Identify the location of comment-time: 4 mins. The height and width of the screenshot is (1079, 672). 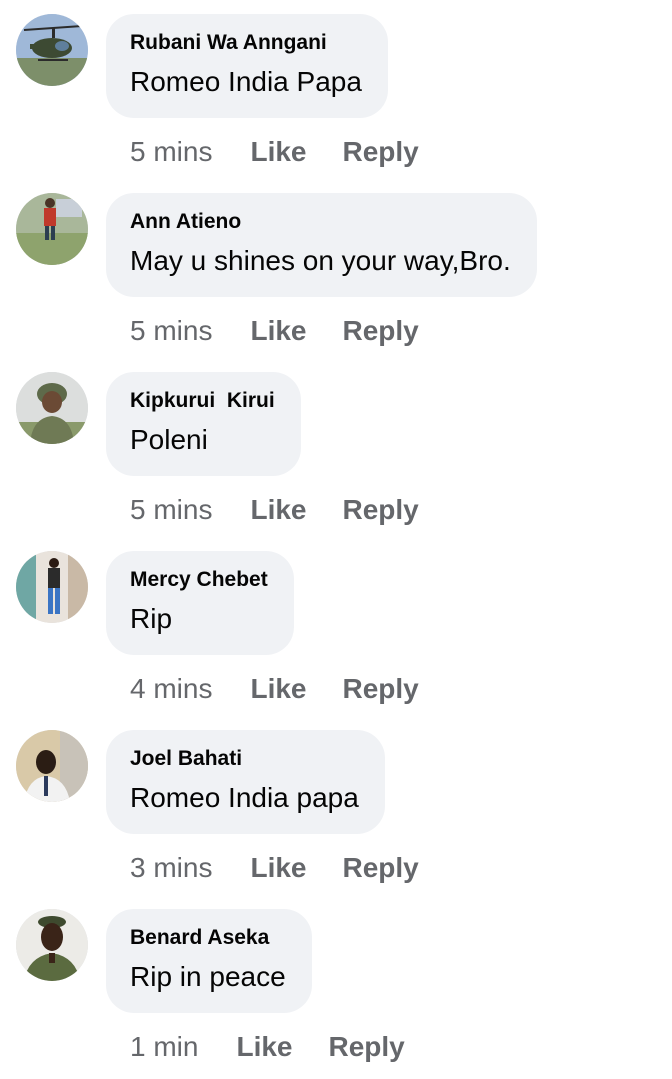
(171, 689).